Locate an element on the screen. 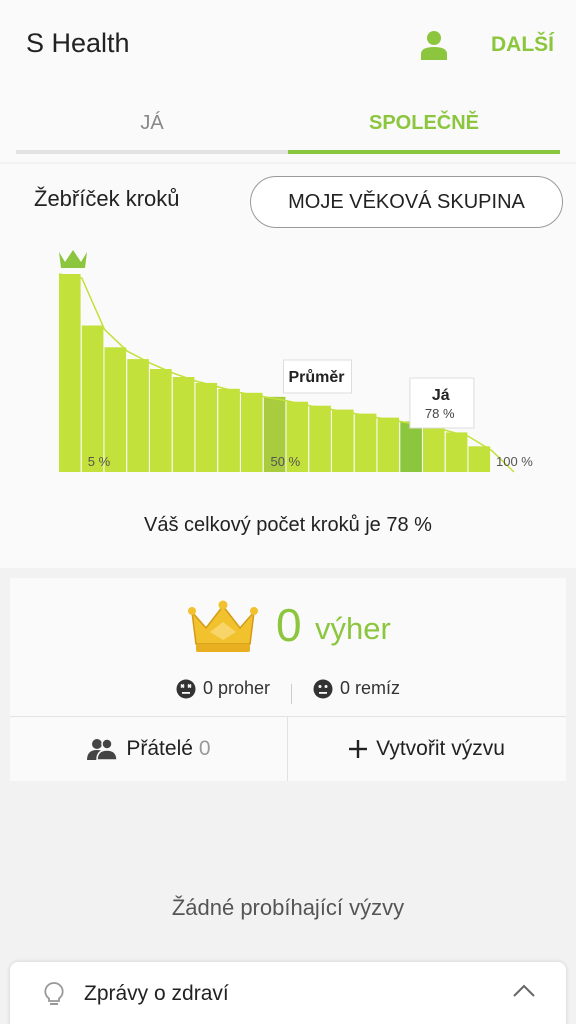  step-summary: Váš celkový počet kroků je 78 % is located at coordinates (288, 525).